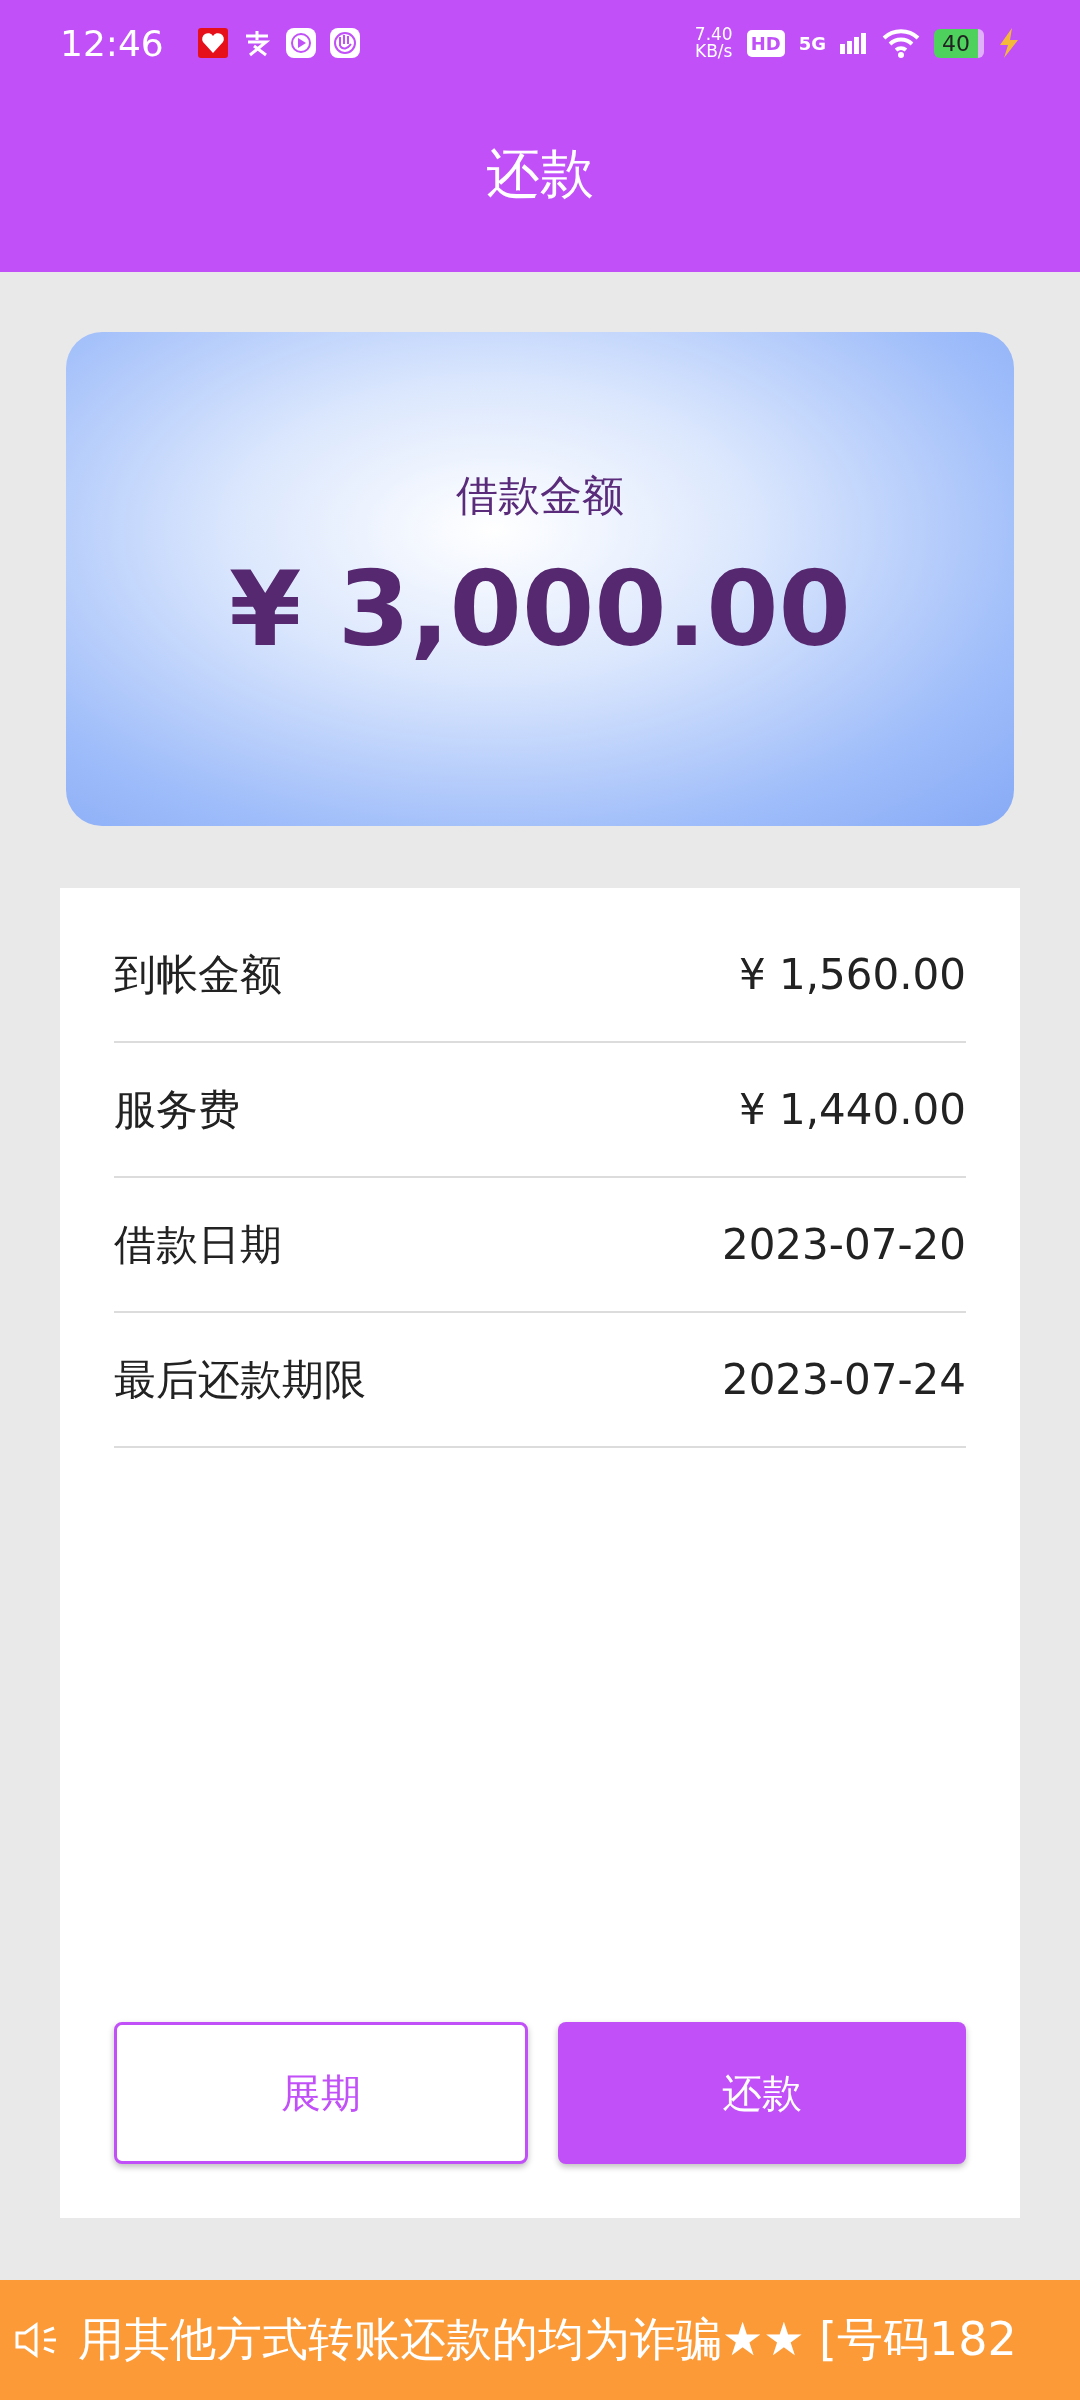 The height and width of the screenshot is (2400, 1080). I want to click on wifi-icon, so click(901, 43).